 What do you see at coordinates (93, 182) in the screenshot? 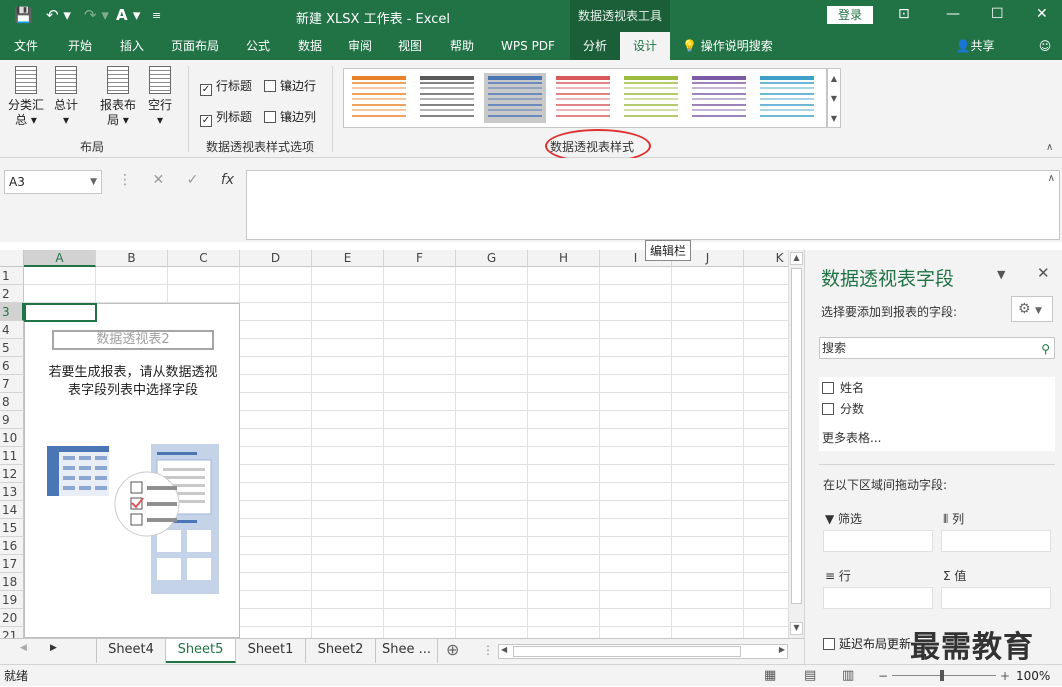
I see `name-box-dropdown-icon: ▼` at bounding box center [93, 182].